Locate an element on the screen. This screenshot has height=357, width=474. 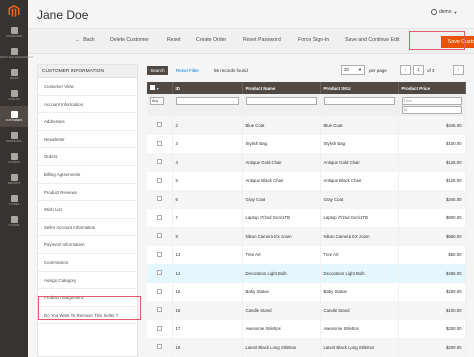
sidebar-item-sales: Sales is located at coordinates (14, 74).